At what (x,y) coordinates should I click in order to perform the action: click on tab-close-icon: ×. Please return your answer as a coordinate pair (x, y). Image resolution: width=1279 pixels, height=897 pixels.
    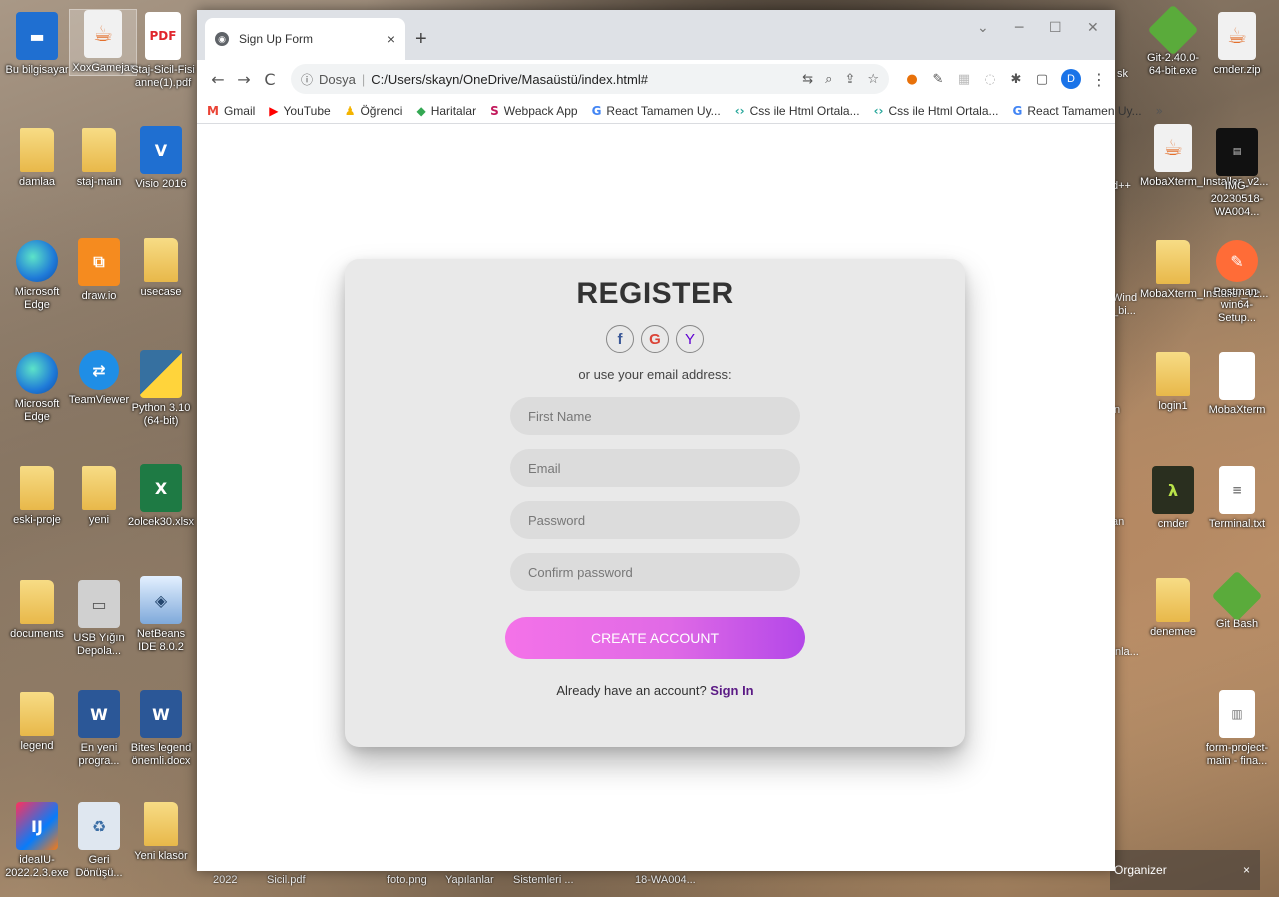
    Looking at the image, I should click on (391, 39).